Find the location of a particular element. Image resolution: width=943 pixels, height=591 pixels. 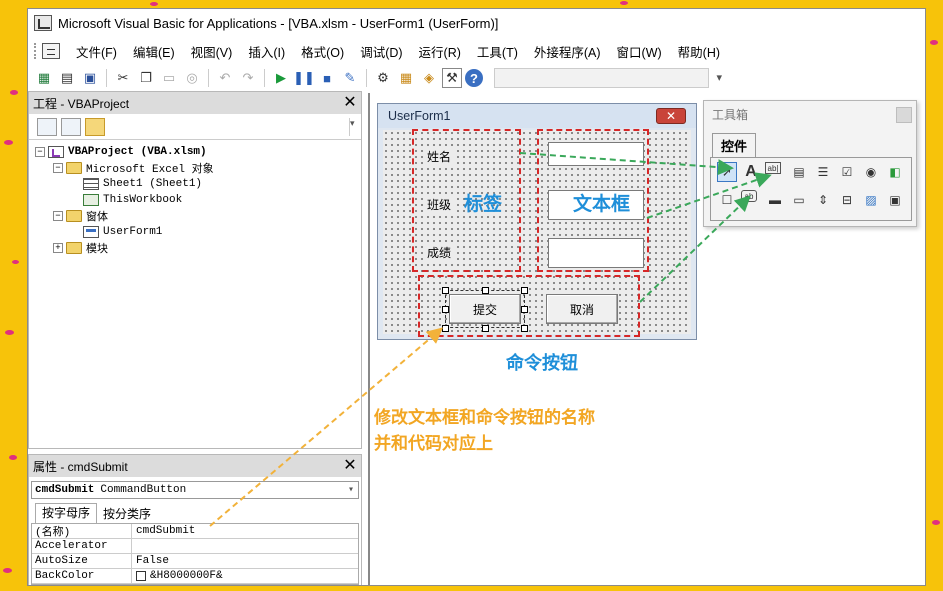

arrow-textbox-to-tool is located at coordinates (709, 195).